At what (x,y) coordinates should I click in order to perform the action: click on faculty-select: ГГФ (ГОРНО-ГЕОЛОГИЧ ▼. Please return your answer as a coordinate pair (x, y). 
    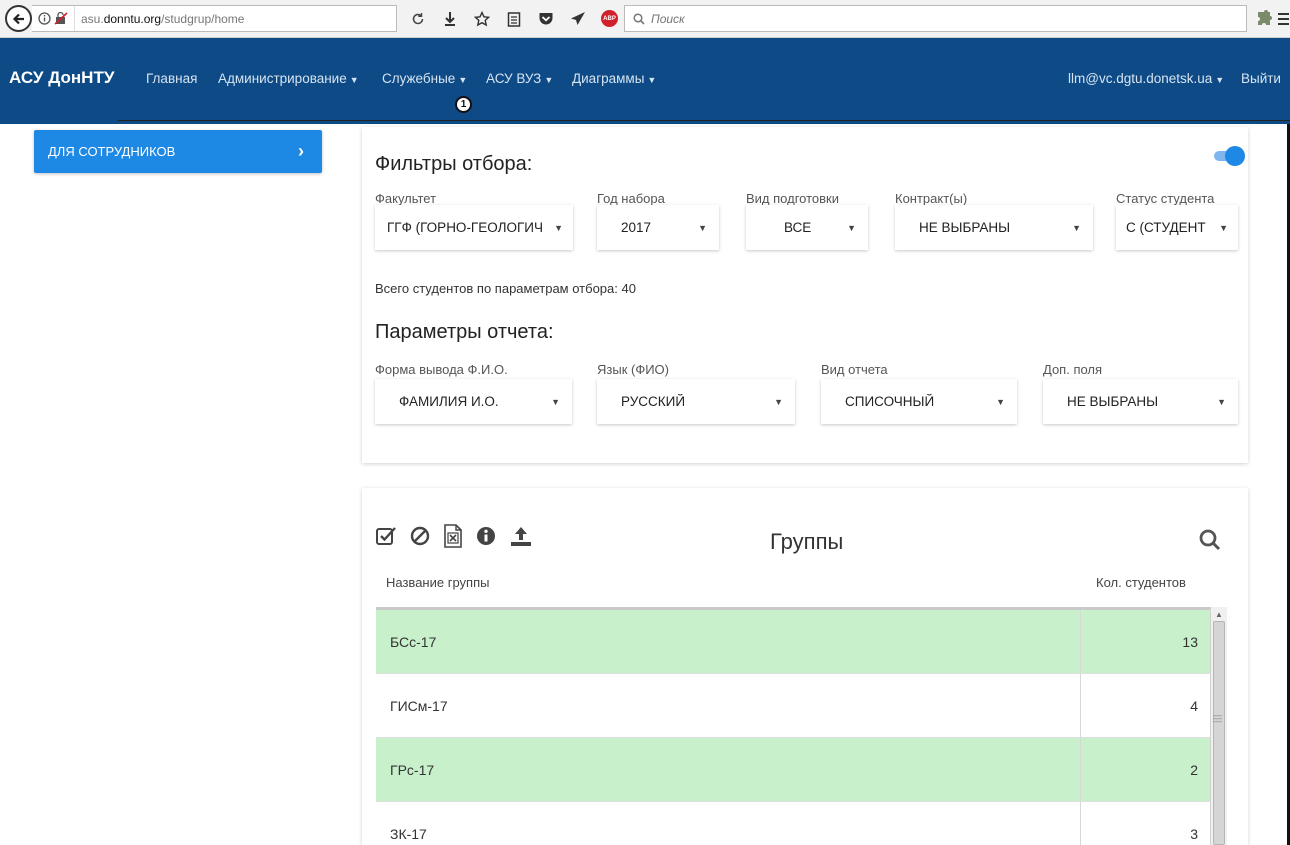
    Looking at the image, I should click on (474, 227).